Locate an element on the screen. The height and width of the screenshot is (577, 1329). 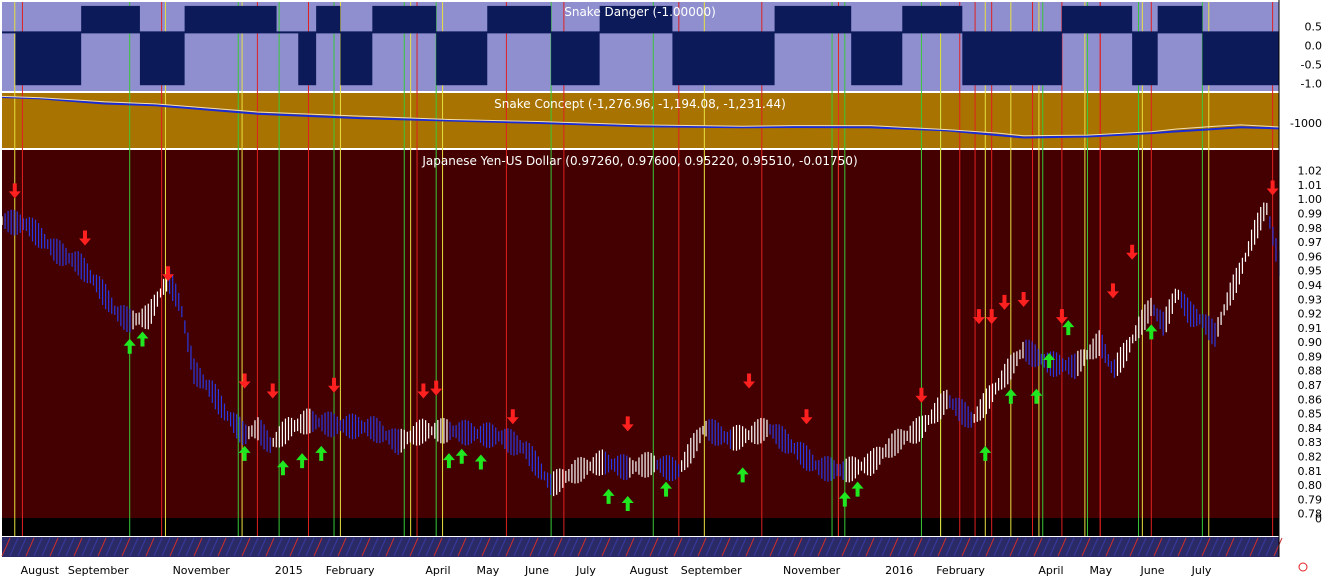
x-label-2: November is located at coordinates (202, 570).